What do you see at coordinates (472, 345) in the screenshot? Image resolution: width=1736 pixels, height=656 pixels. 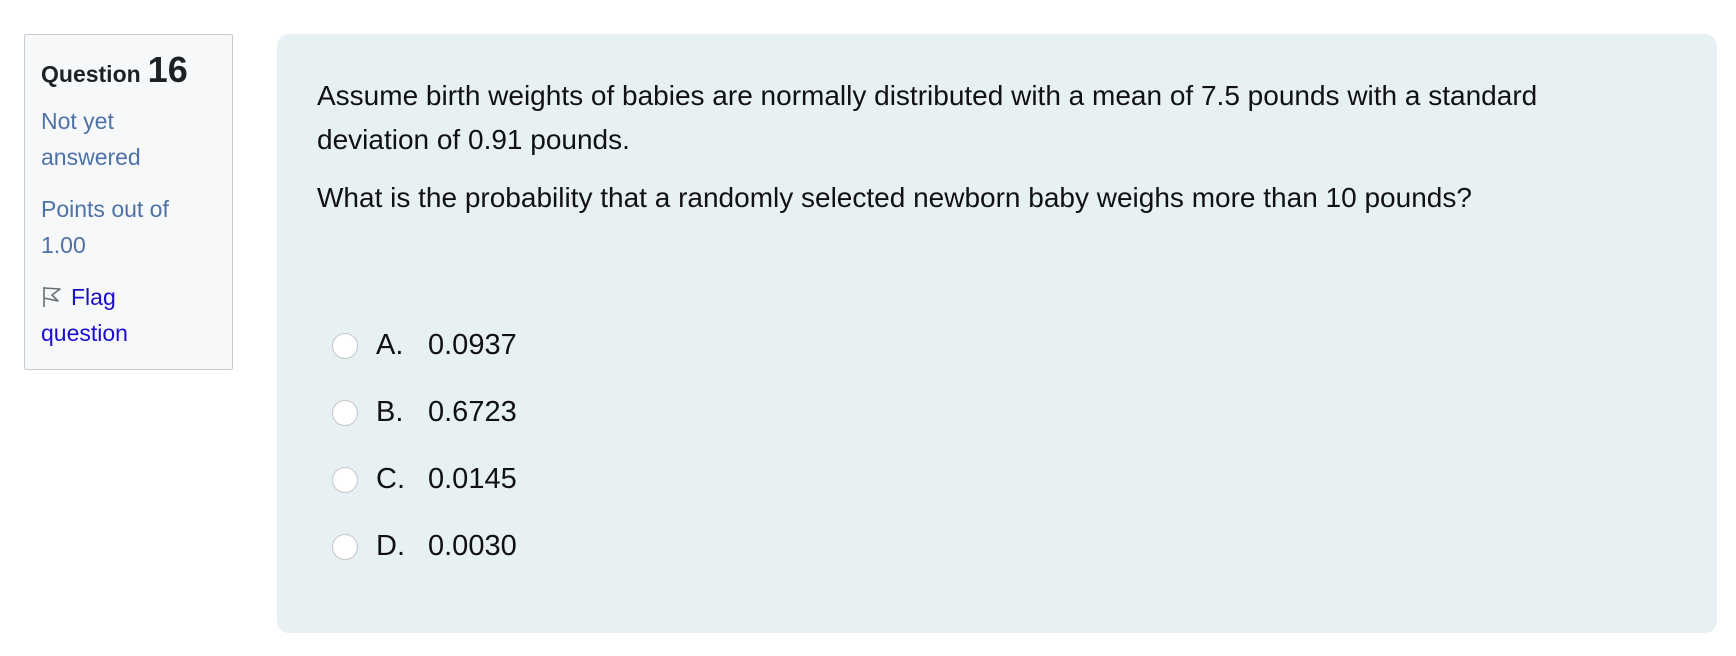 I see `answer-value-a: 0.0937` at bounding box center [472, 345].